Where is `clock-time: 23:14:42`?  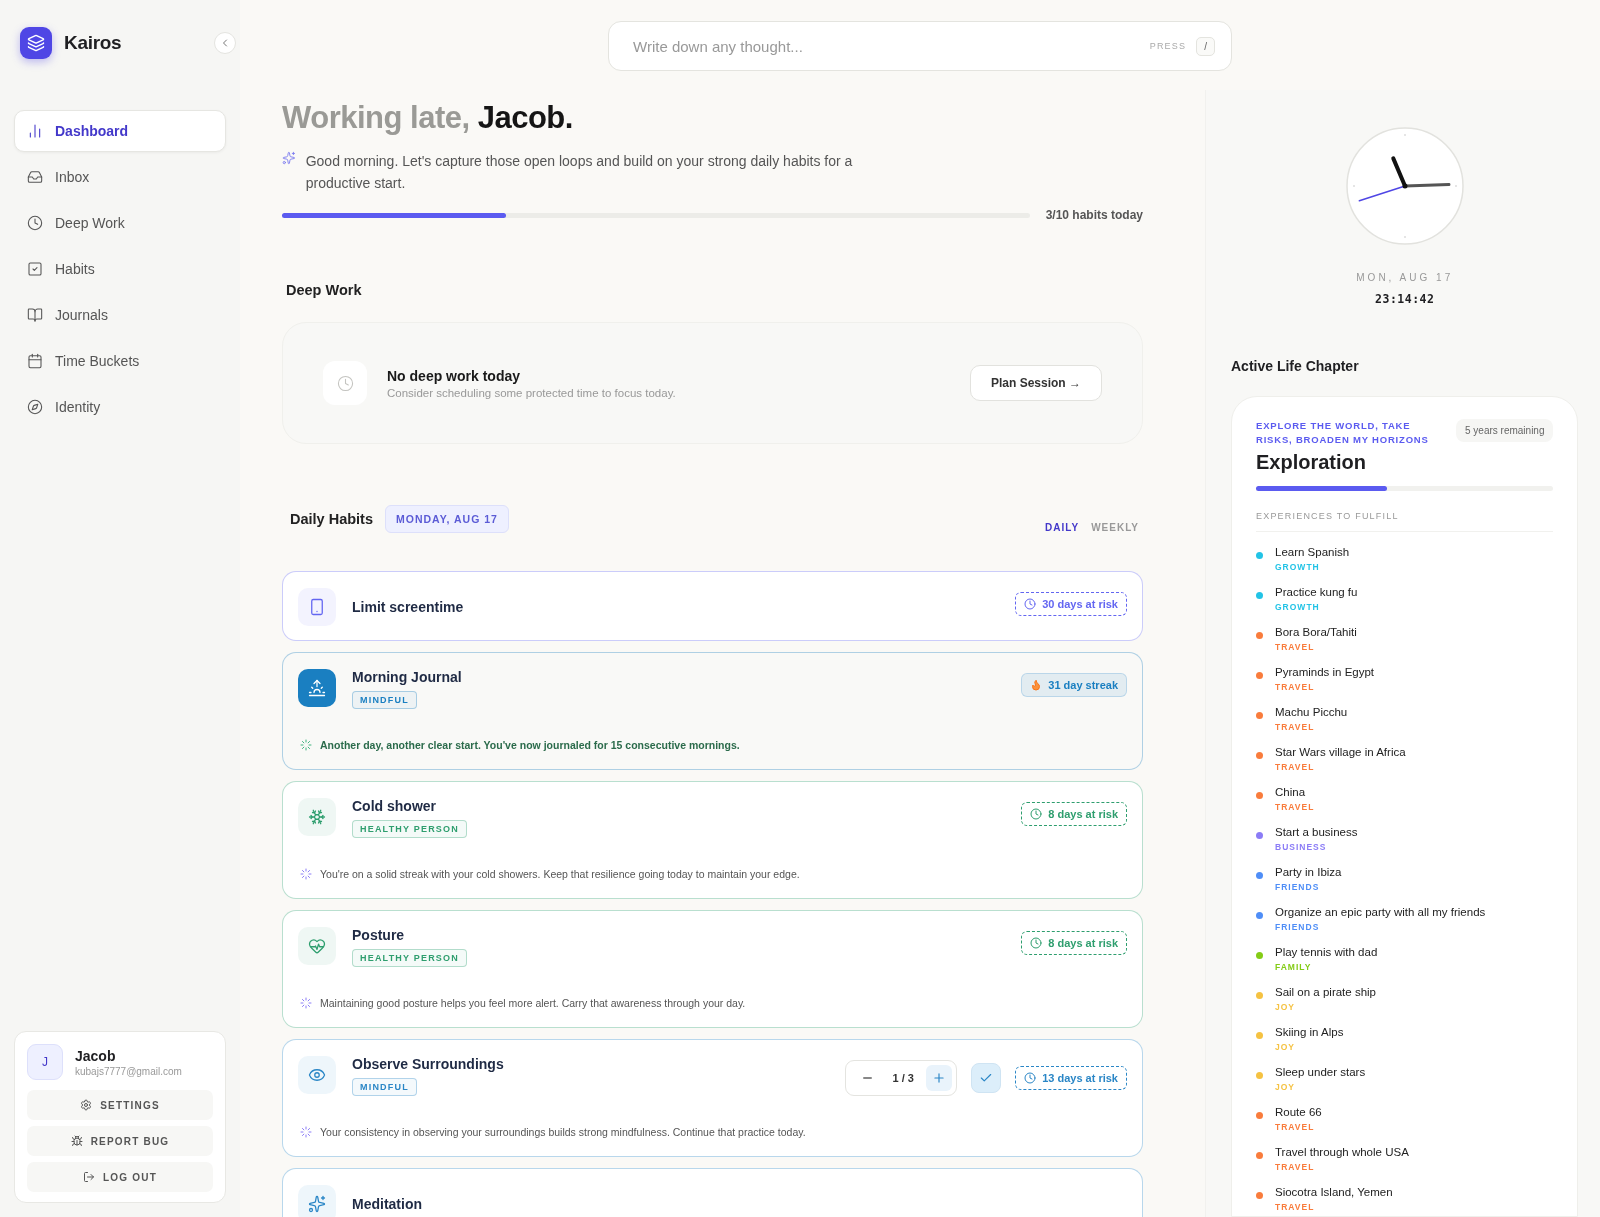 clock-time: 23:14:42 is located at coordinates (1405, 299).